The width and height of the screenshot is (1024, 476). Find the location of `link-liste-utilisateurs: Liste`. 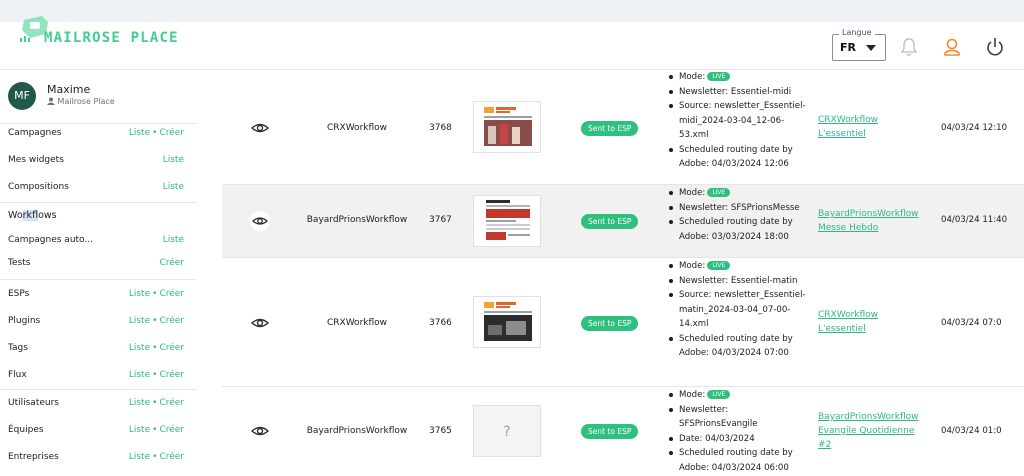

link-liste-utilisateurs: Liste is located at coordinates (139, 403).